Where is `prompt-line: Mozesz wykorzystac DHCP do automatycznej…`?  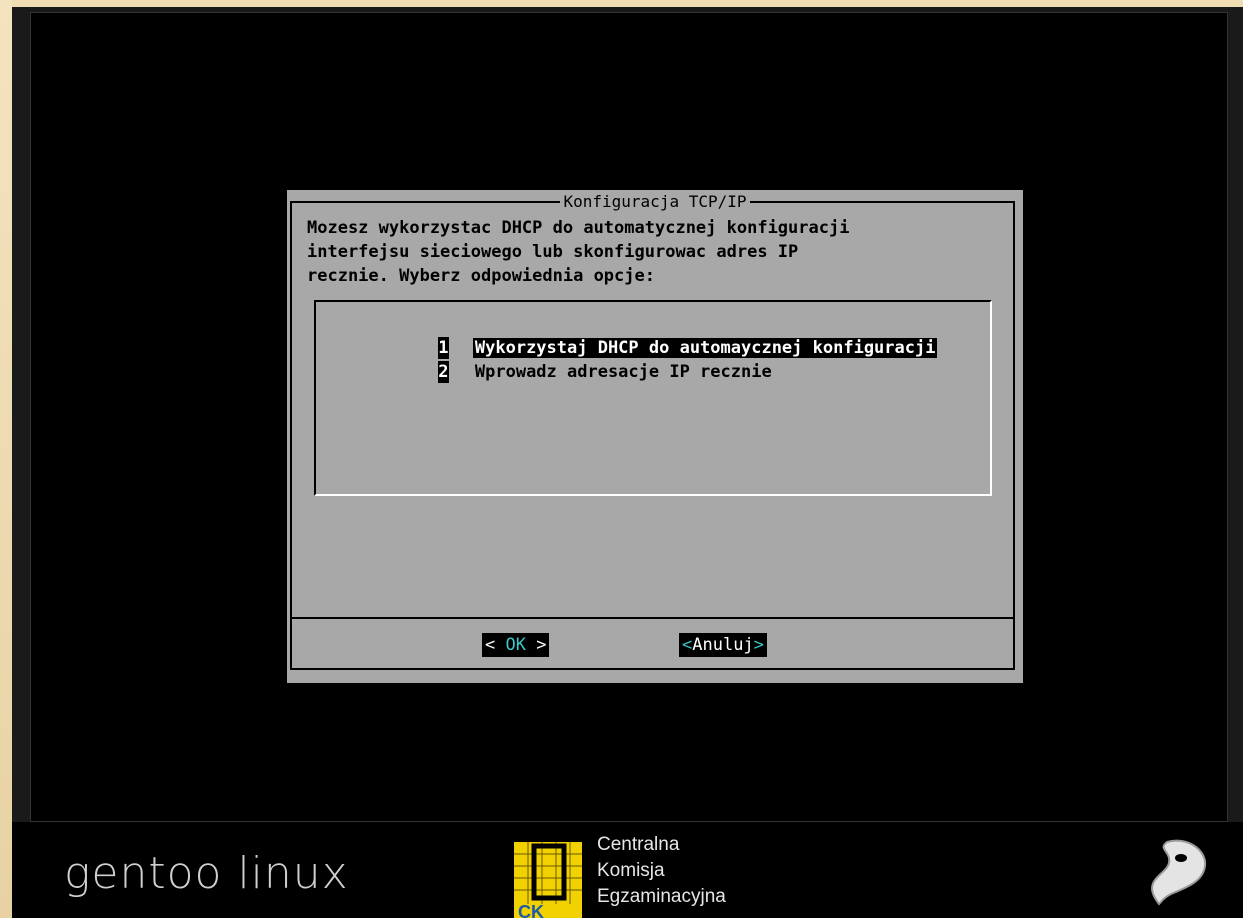
prompt-line: Mozesz wykorzystac DHCP do automatycznej… is located at coordinates (578, 228).